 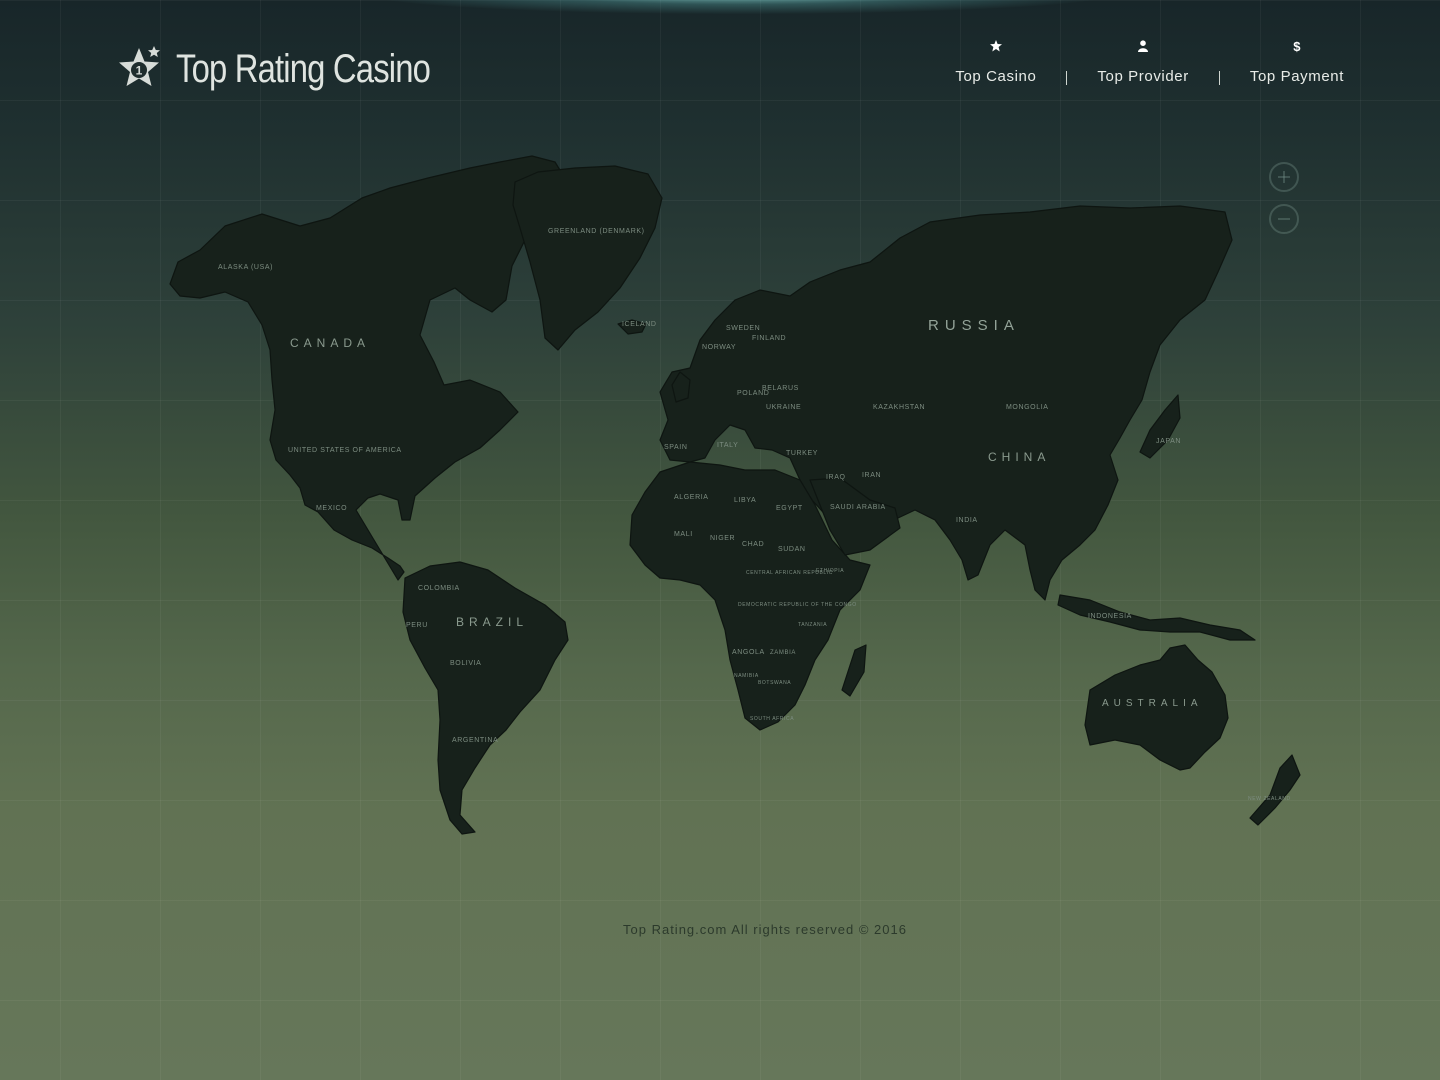 What do you see at coordinates (854, 670) in the screenshot?
I see `madagascar-landmass` at bounding box center [854, 670].